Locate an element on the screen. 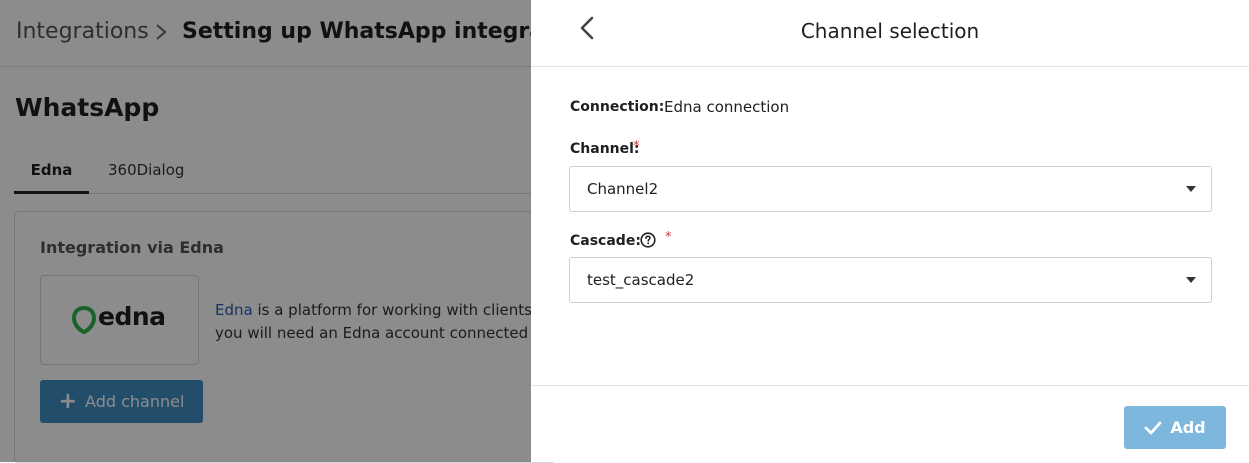  add-button: Add is located at coordinates (1175, 427).